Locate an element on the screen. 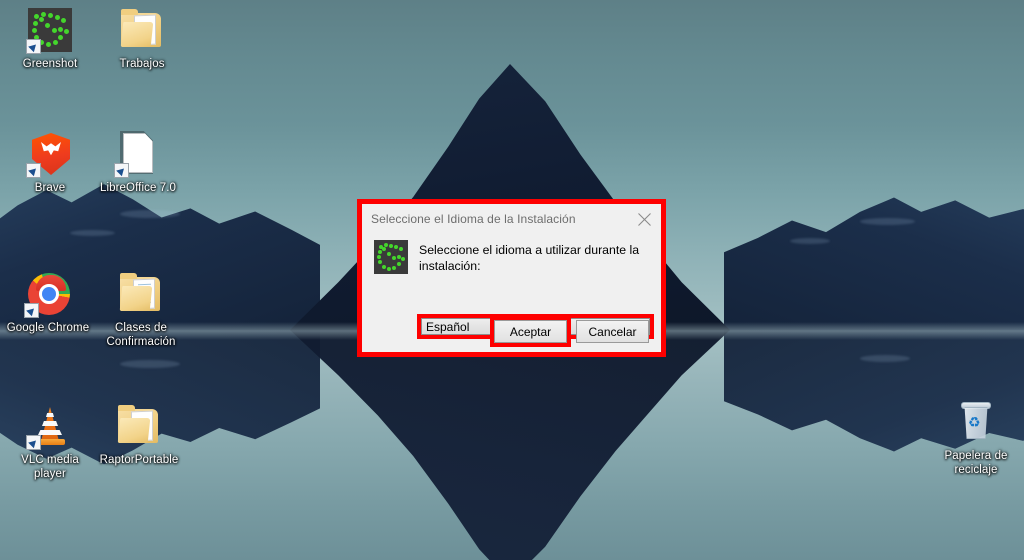 The width and height of the screenshot is (1024, 560). desktop-icon-label: Papelera de reciclaje is located at coordinates (976, 463).